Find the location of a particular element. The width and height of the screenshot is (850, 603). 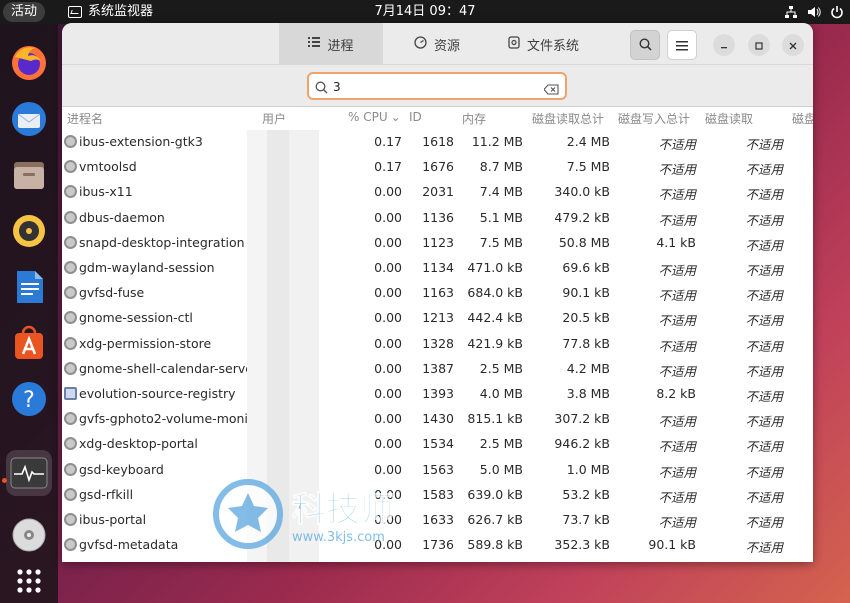

running-indicator is located at coordinates (4, 480).